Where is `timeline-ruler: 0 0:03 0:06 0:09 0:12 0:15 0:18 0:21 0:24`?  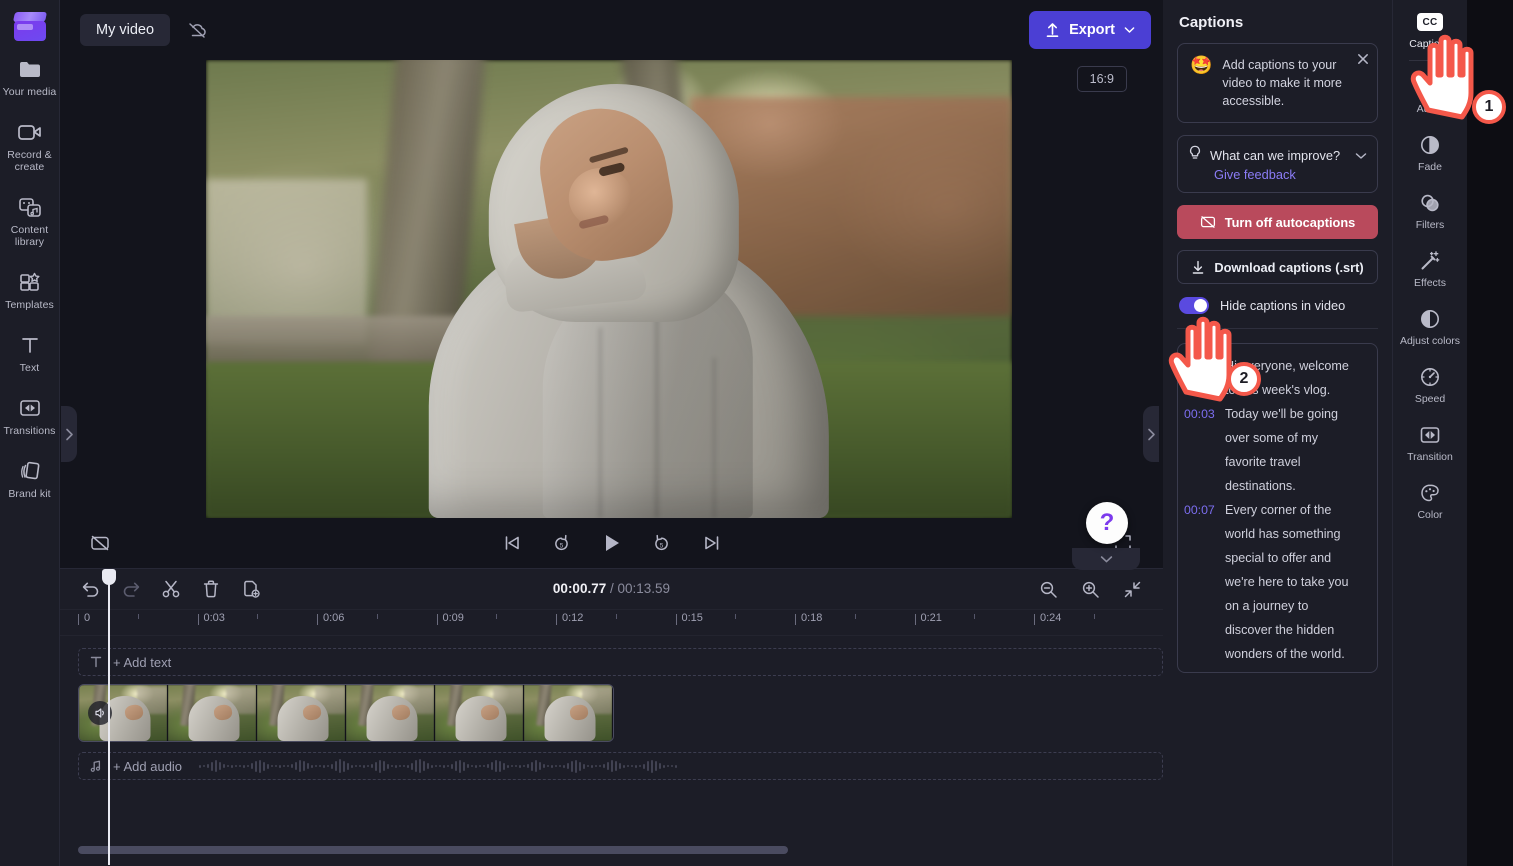
timeline-ruler: 0 0:03 0:06 0:09 0:12 0:15 0:18 0:21 0:24 is located at coordinates (611, 623).